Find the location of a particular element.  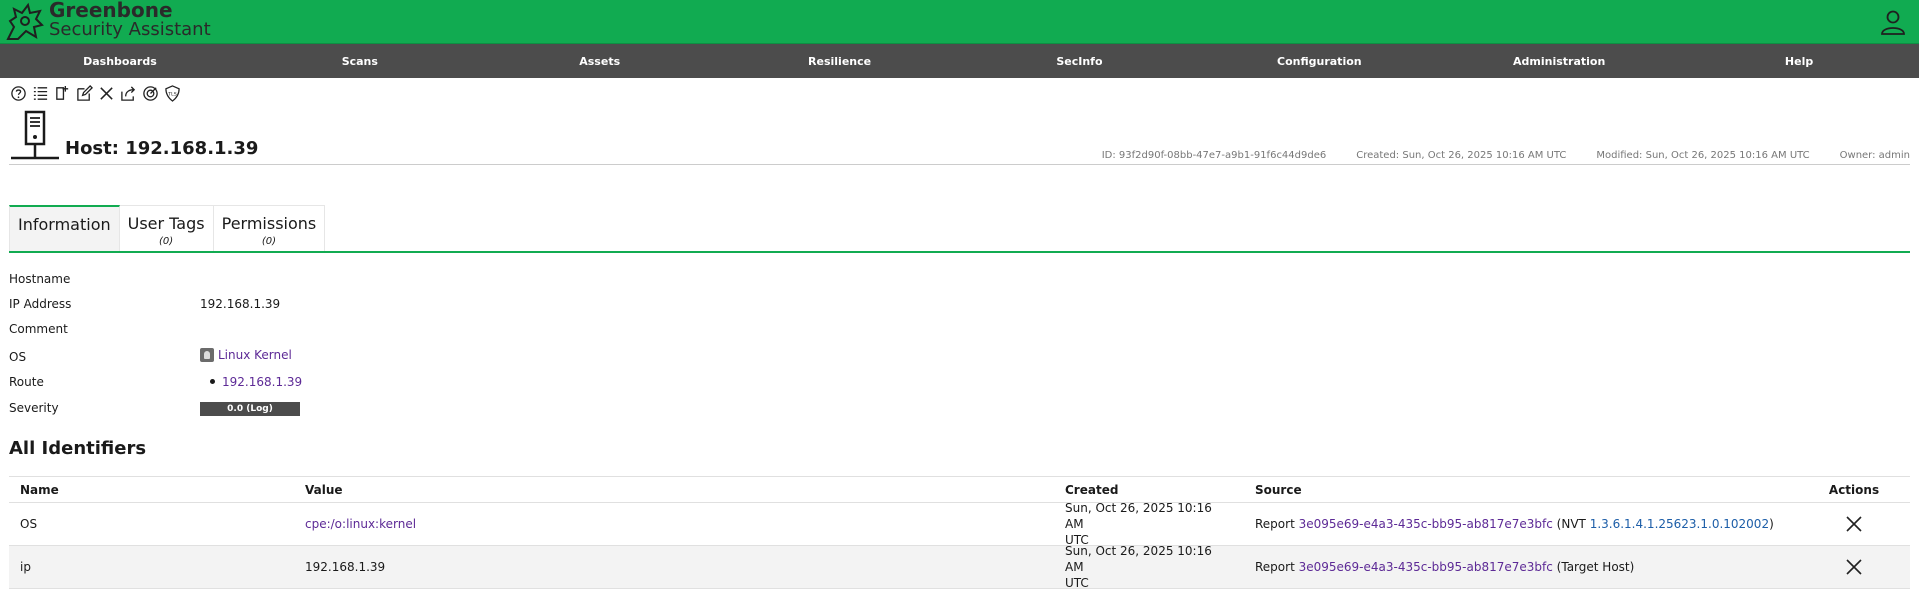

help-icon is located at coordinates (18, 93).